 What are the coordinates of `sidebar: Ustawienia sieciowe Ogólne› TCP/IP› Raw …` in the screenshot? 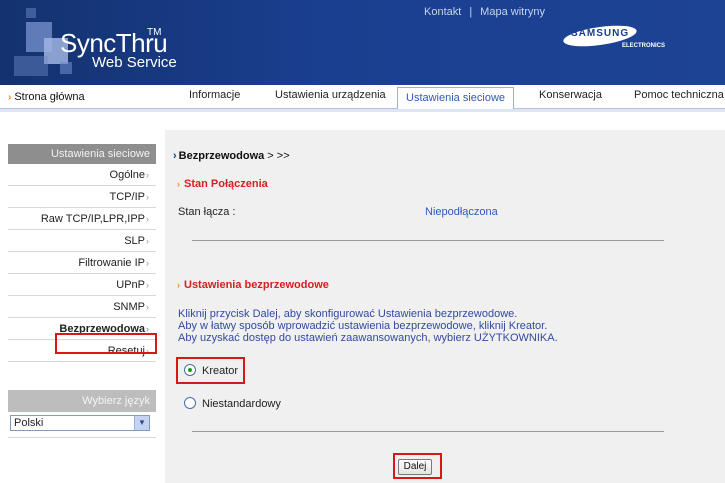 It's located at (82, 291).